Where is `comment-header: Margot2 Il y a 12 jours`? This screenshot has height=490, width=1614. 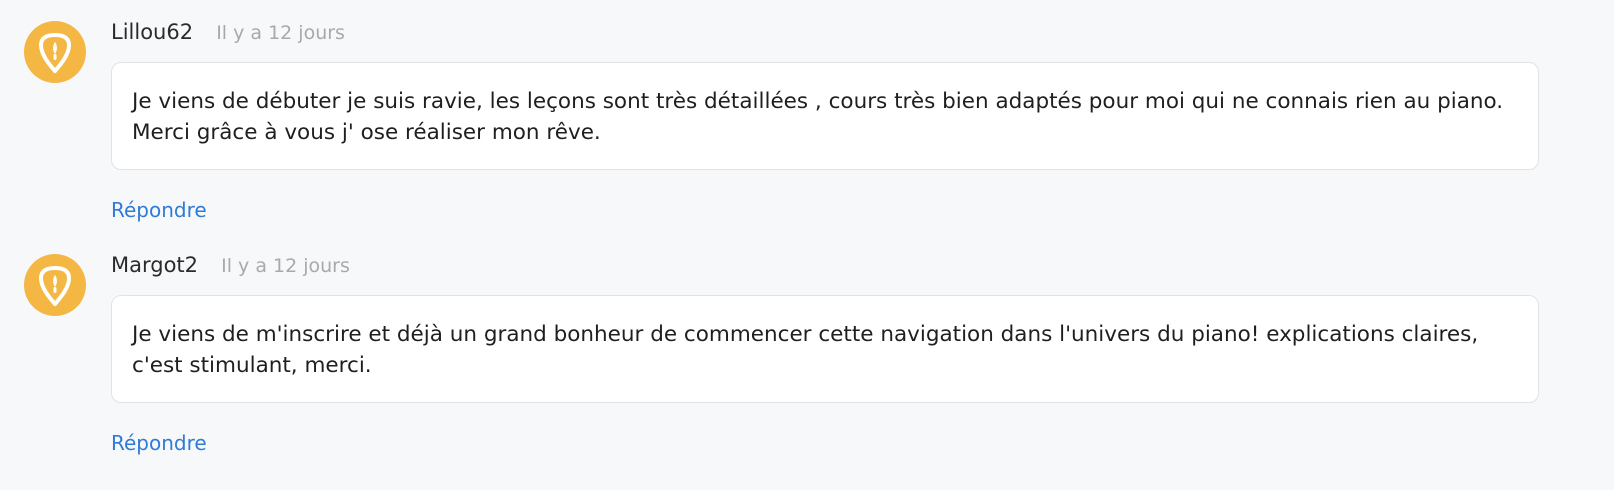
comment-header: Margot2 Il y a 12 jours is located at coordinates (230, 267).